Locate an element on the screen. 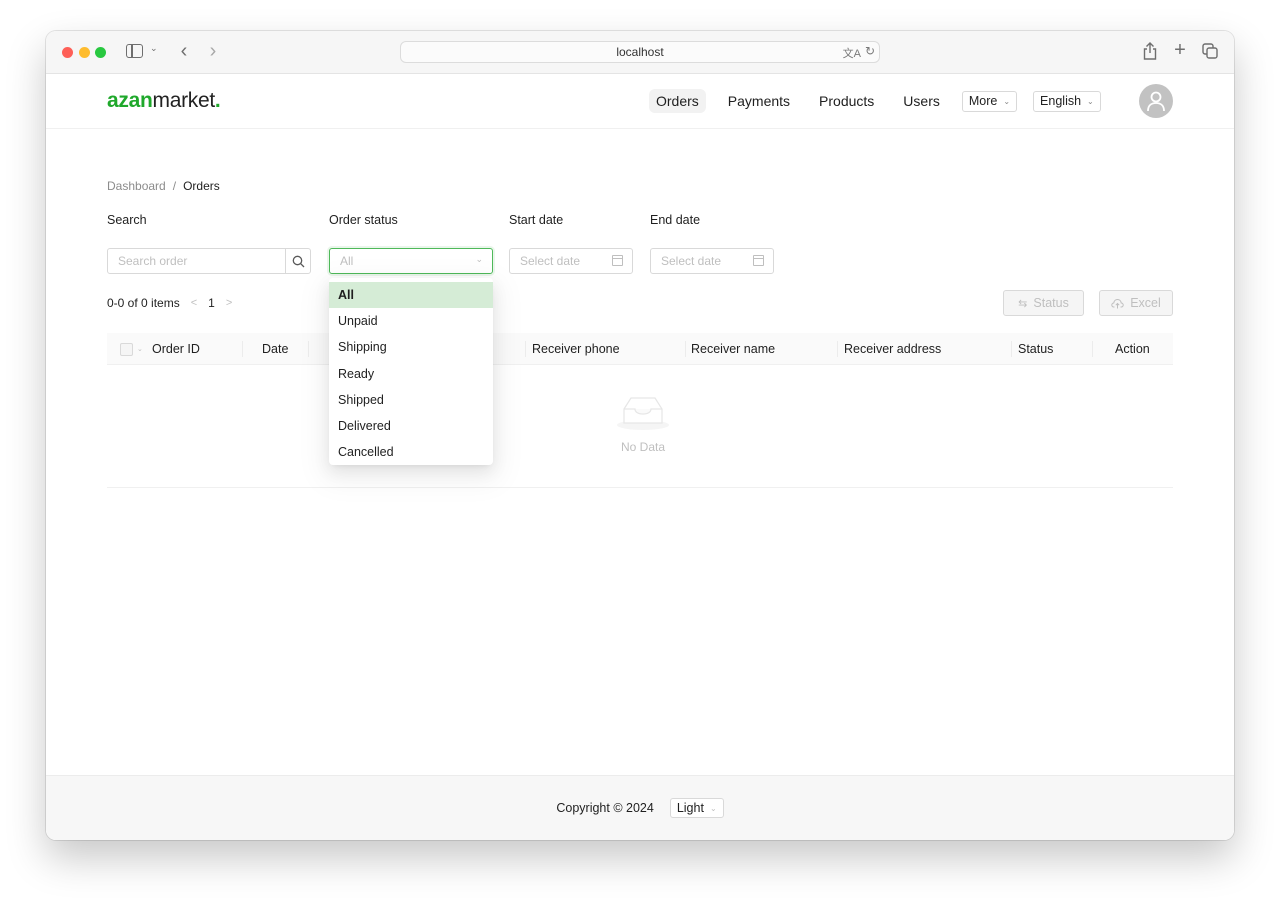 The image size is (1280, 901). user-icon is located at coordinates (1156, 101).